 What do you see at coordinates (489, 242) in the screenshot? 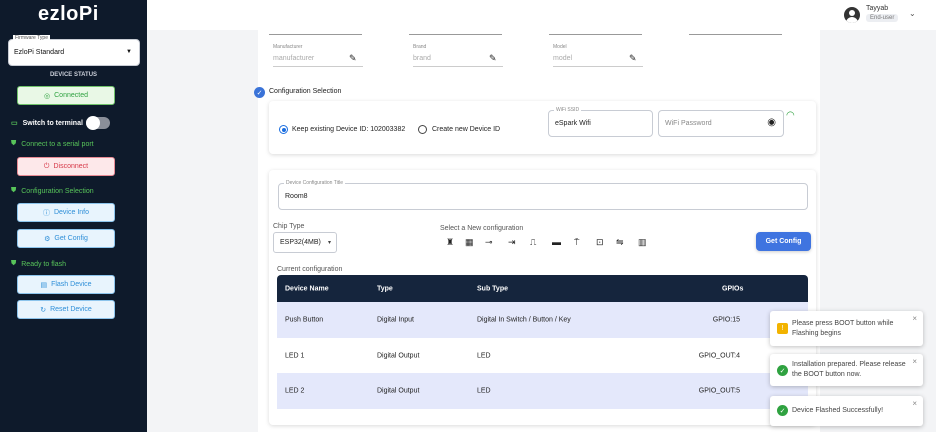
I see `analog-input-icon: ⊸` at bounding box center [489, 242].